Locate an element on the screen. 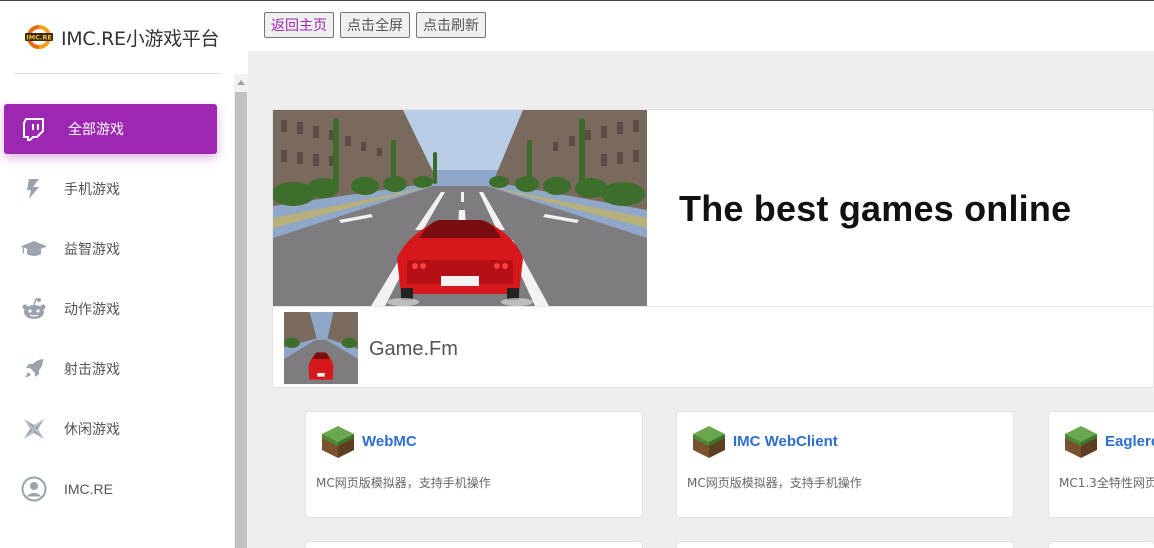 The width and height of the screenshot is (1154, 548). sidebar-item-all-games: 全部游戏 is located at coordinates (110, 129).